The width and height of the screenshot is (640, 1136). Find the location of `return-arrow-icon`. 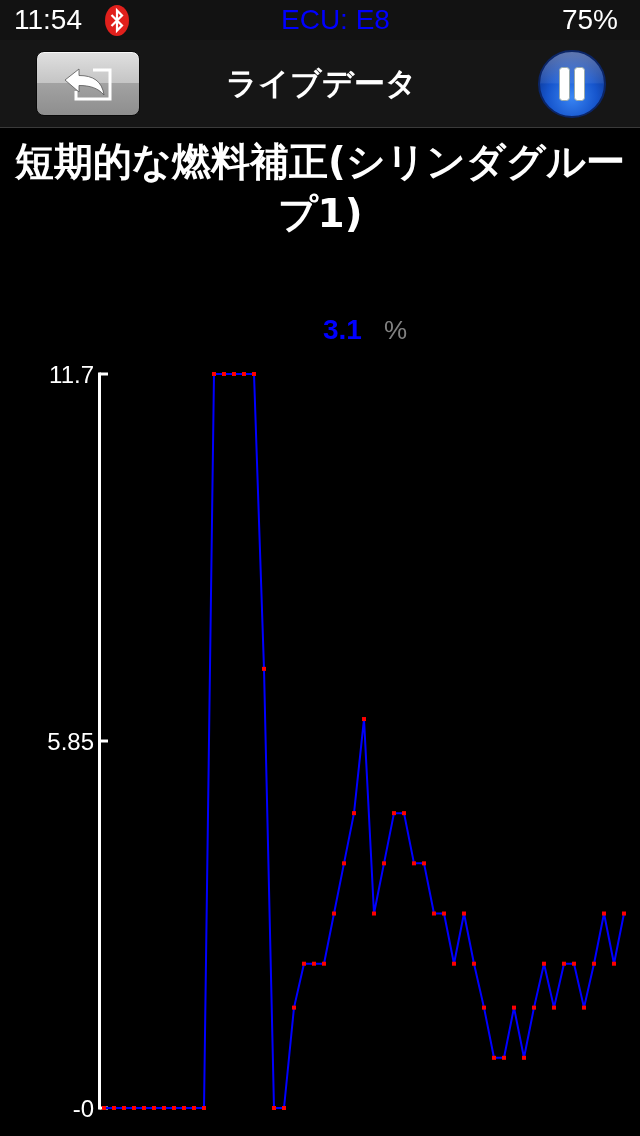

return-arrow-icon is located at coordinates (88, 83).